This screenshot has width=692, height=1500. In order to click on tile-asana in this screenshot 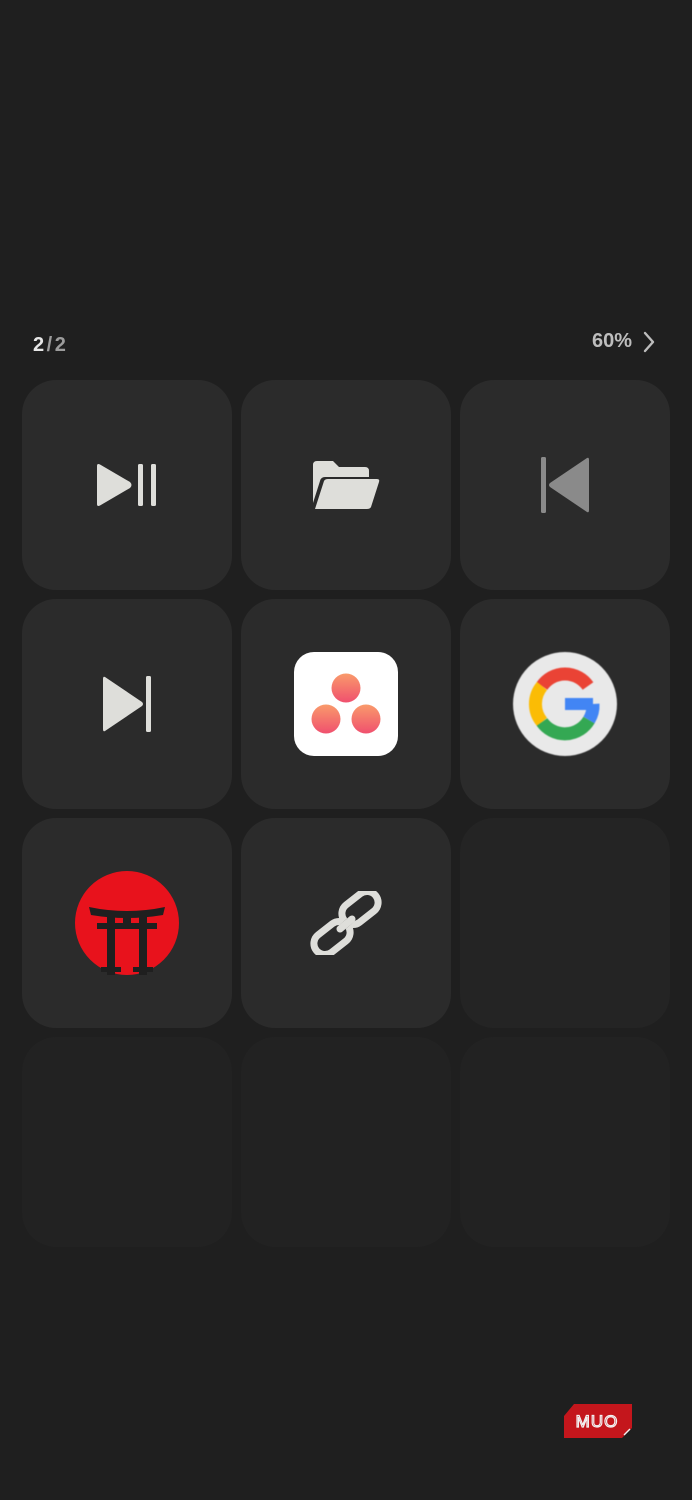, I will do `click(346, 704)`.